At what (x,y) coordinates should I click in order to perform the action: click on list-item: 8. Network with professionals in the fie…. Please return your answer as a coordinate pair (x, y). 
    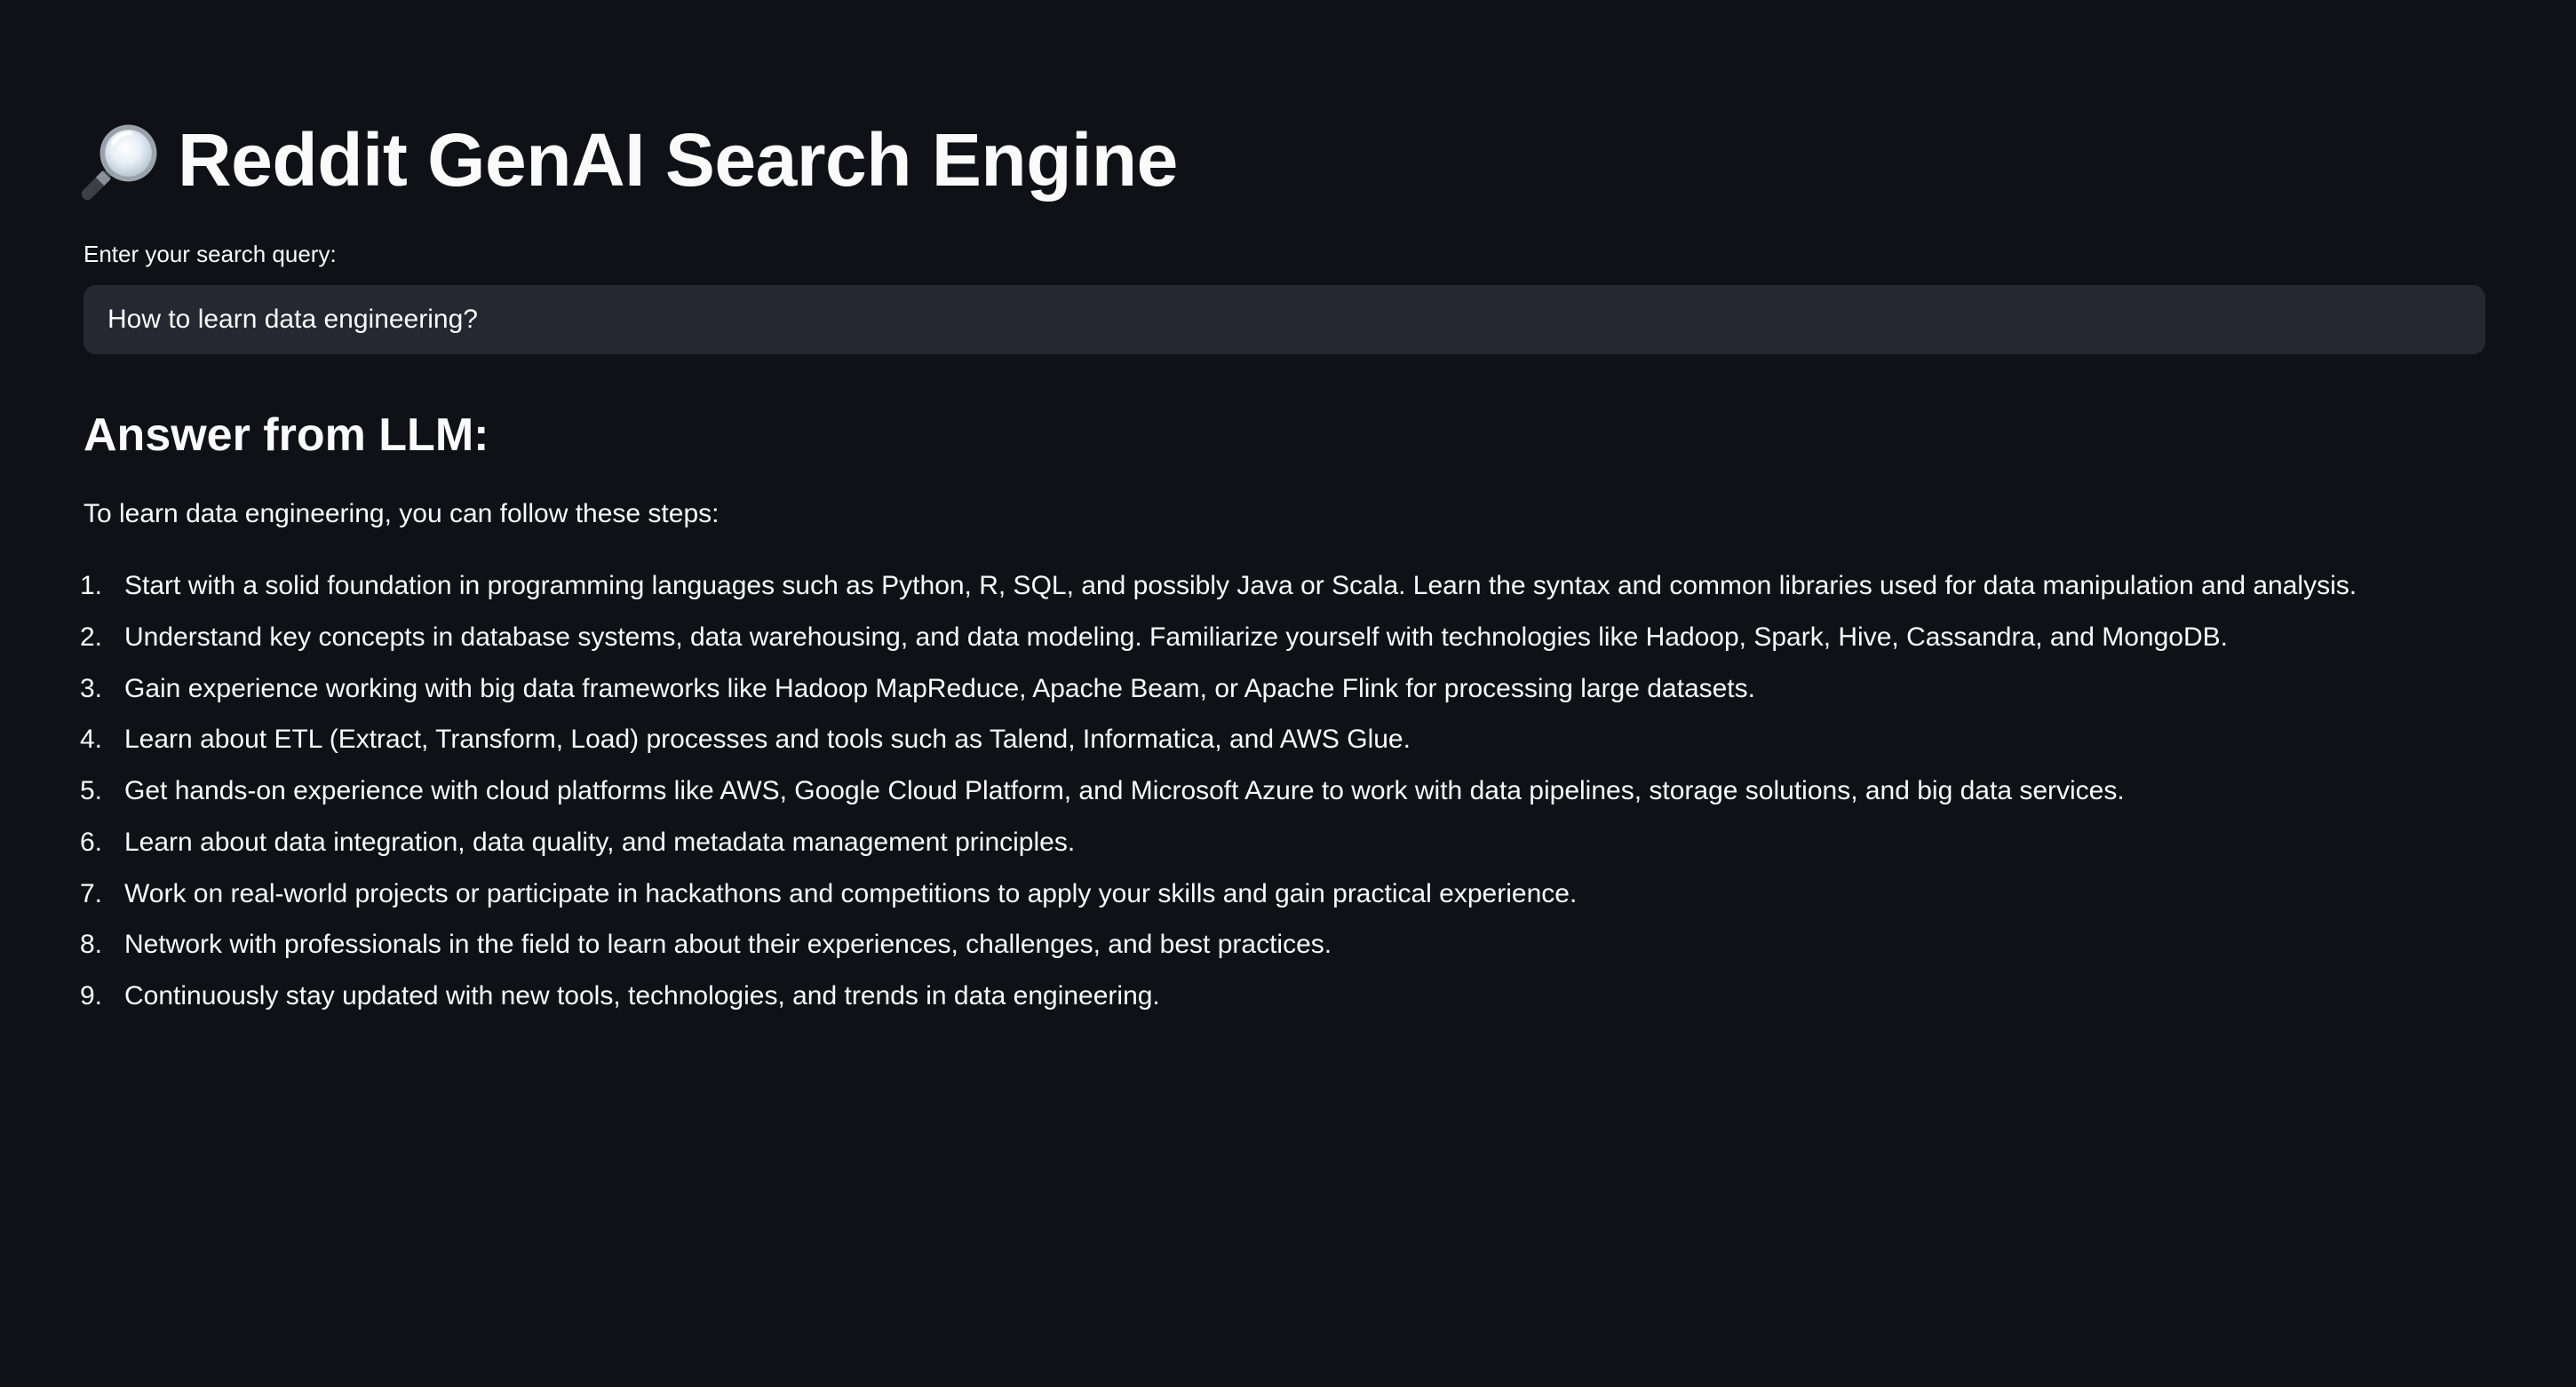
    Looking at the image, I should click on (1297, 950).